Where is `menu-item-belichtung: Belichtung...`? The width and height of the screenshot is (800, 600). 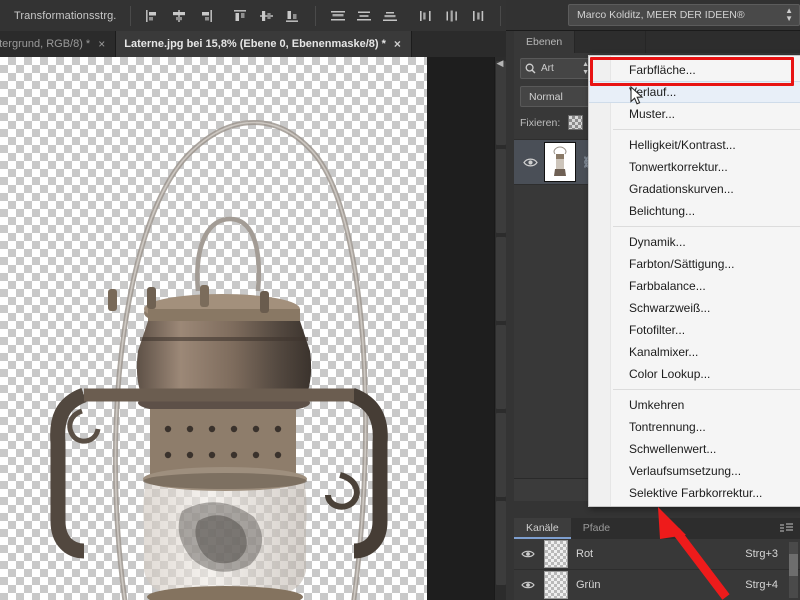
menu-item-belichtung: Belichtung... is located at coordinates (694, 211).